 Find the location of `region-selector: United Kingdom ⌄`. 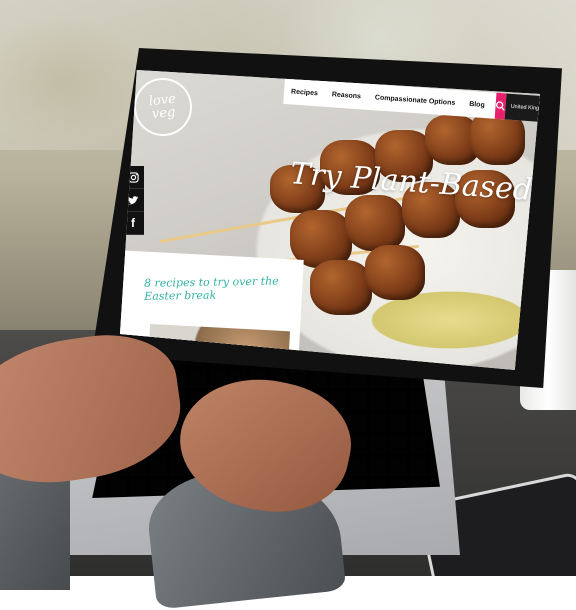

region-selector: United Kingdom ⌄ is located at coordinates (522, 108).